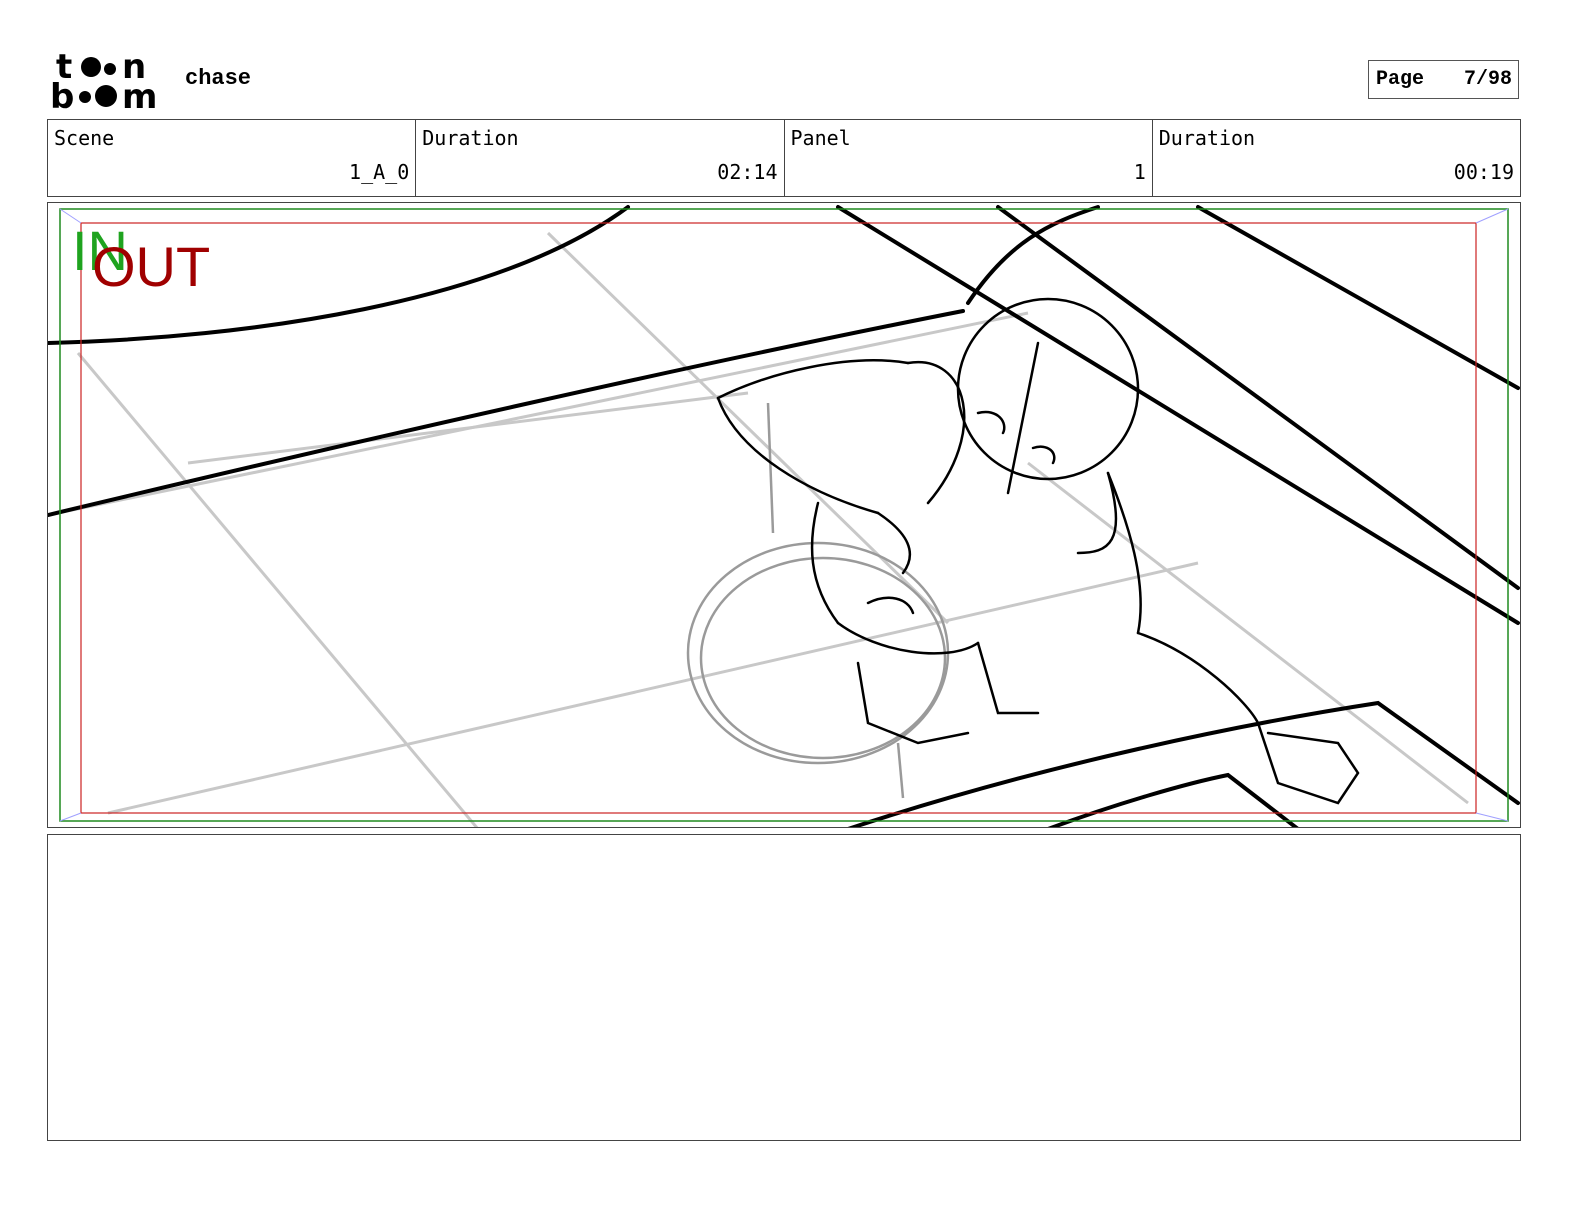 This screenshot has width=1584, height=1224. Describe the element at coordinates (139, 94) in the screenshot. I see `svg-text: m` at that location.